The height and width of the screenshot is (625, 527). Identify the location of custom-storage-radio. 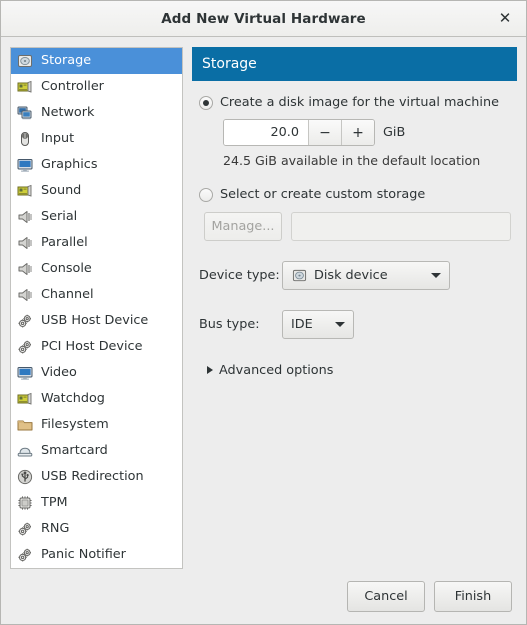
(206, 195).